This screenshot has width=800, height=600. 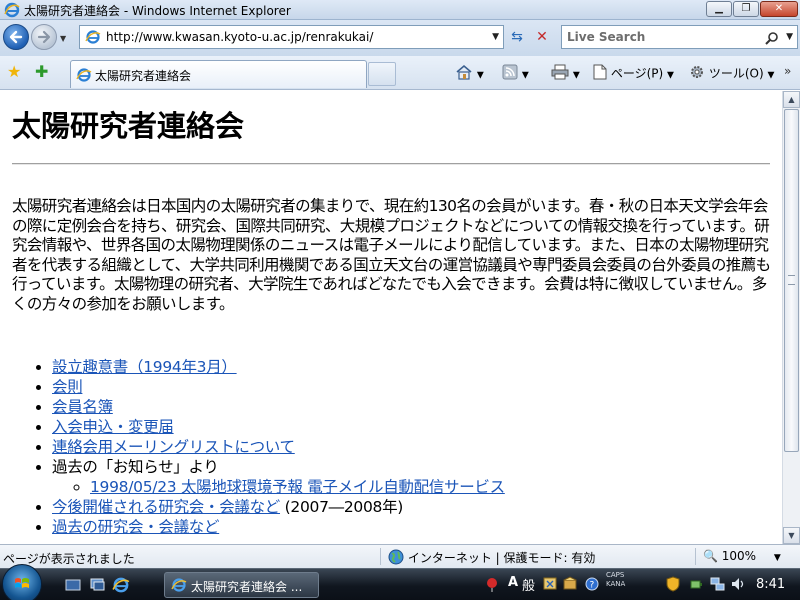 I want to click on switch-windows-icon, so click(x=97, y=585).